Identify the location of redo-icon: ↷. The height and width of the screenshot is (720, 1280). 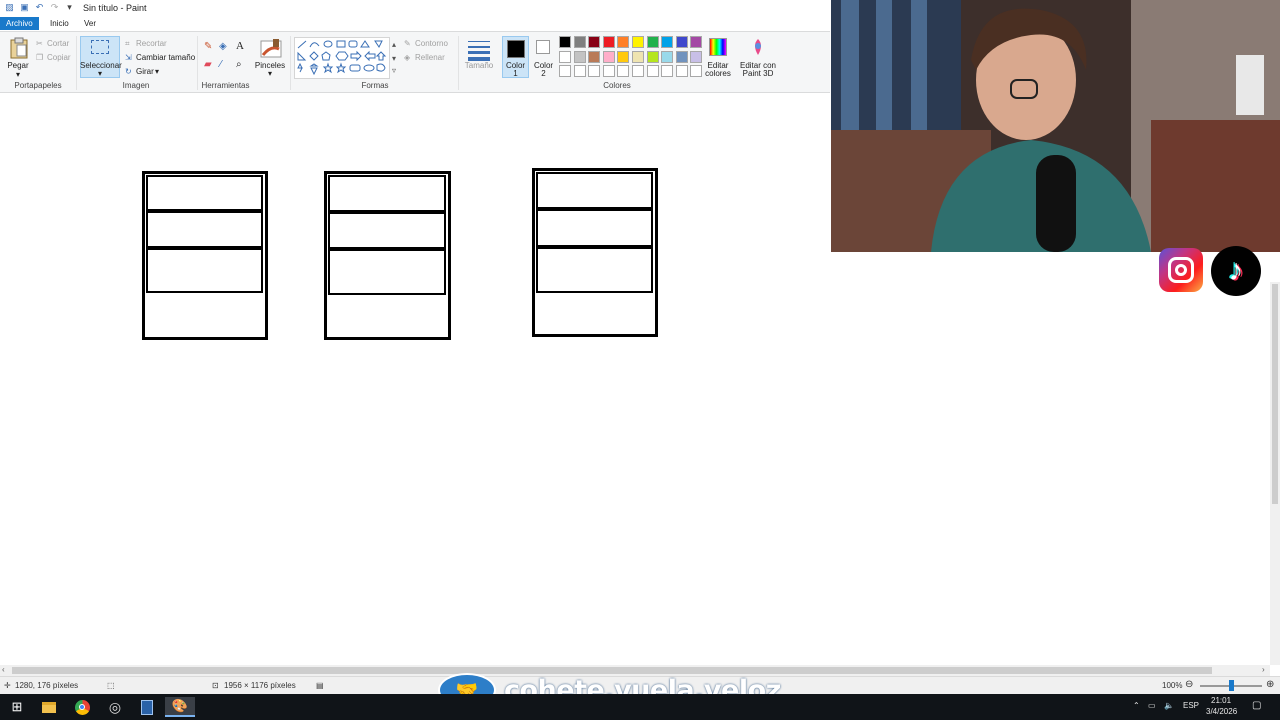
(54, 7).